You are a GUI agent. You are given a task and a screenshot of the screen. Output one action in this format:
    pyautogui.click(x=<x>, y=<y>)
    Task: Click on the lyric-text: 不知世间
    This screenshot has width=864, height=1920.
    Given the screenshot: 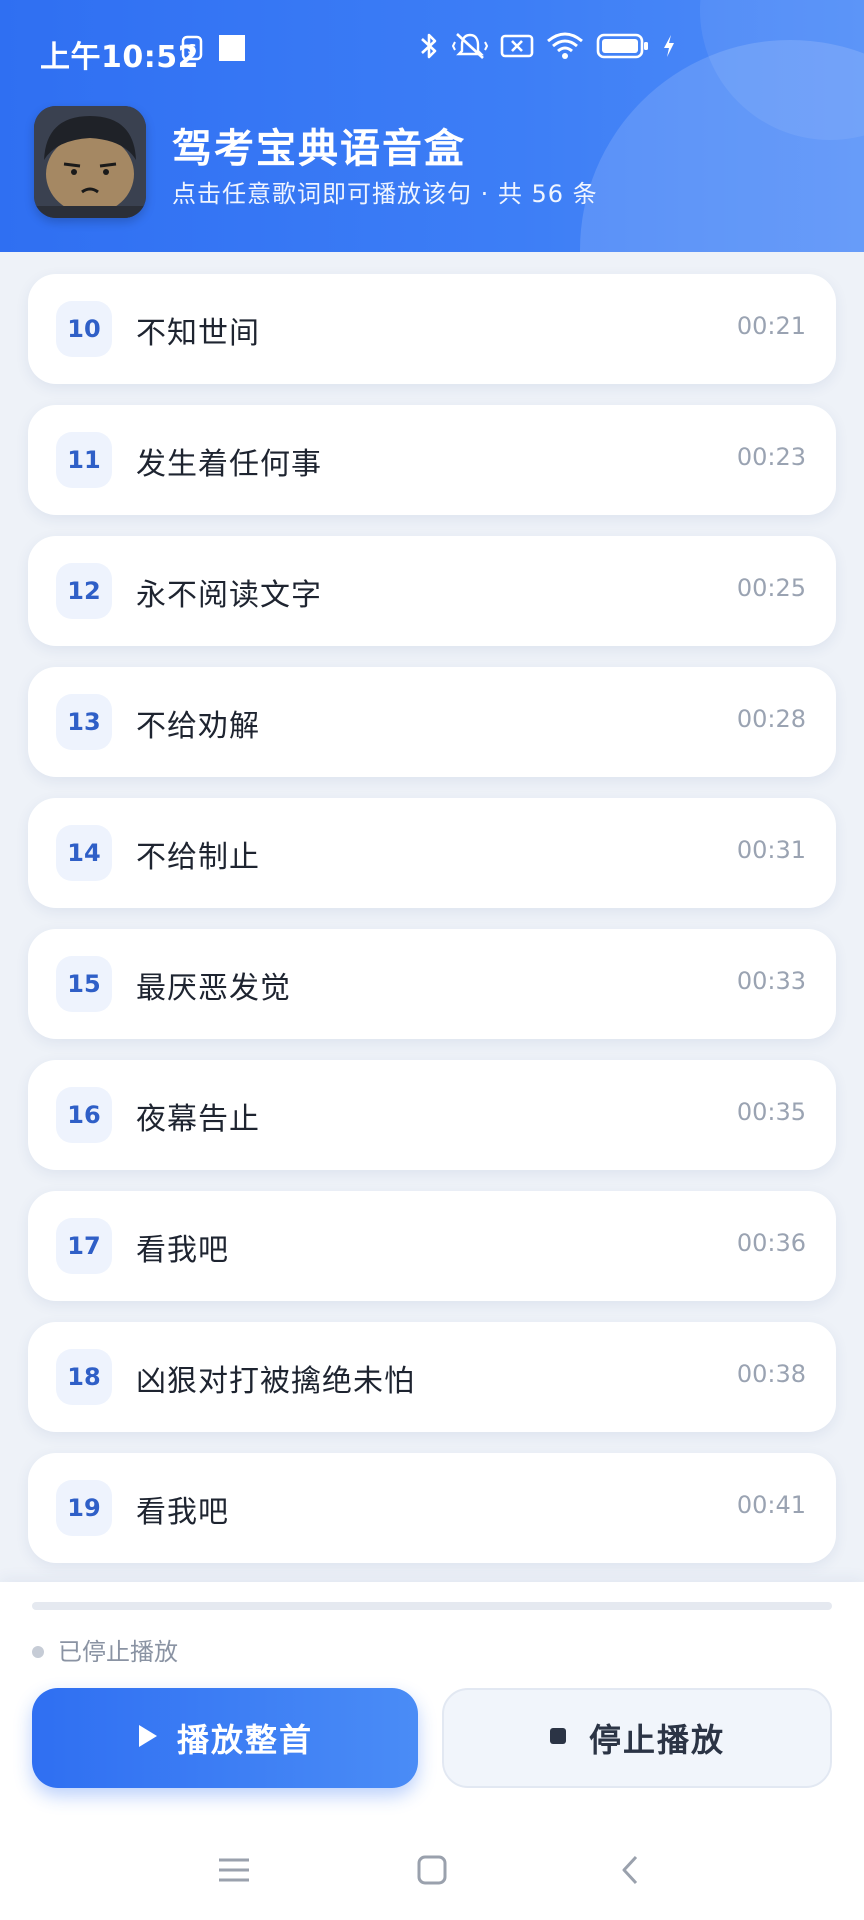 What is the action you would take?
    pyautogui.click(x=198, y=333)
    